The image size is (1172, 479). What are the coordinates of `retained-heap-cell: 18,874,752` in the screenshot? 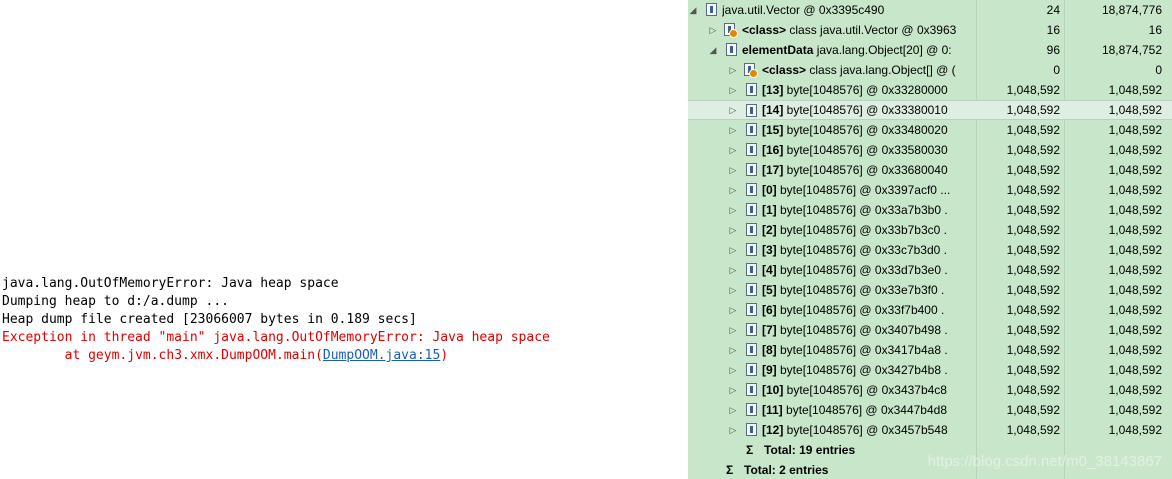 It's located at (1131, 50).